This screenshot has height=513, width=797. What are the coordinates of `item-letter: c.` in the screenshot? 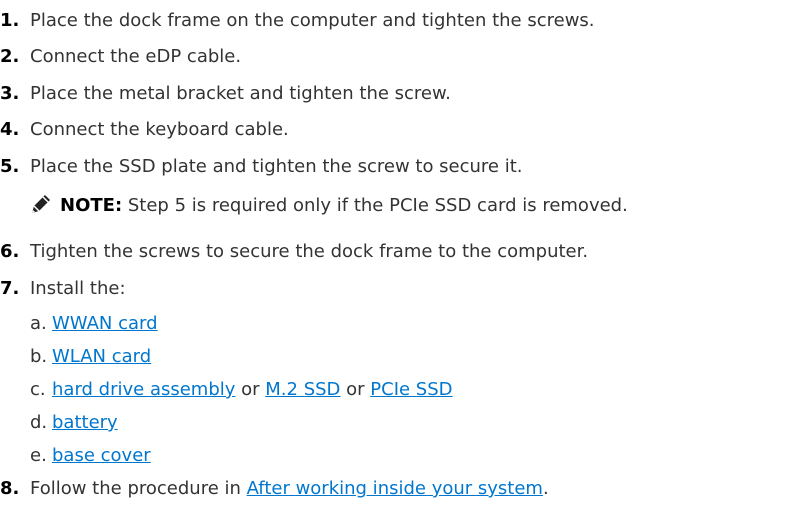 It's located at (38, 389).